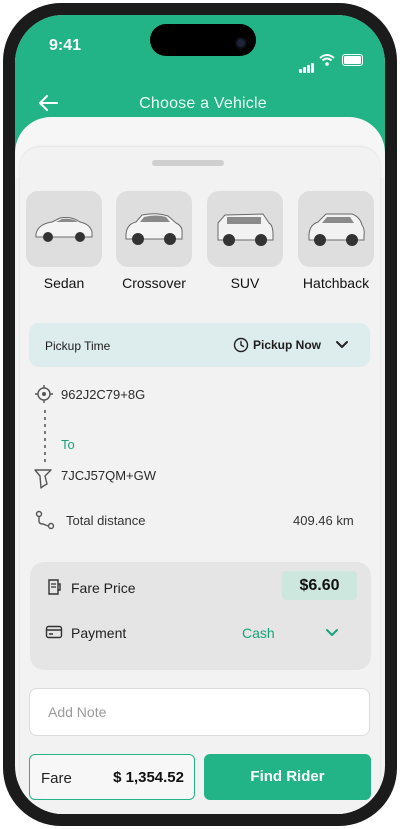 Image resolution: width=400 pixels, height=829 pixels. I want to click on origin-location-icon, so click(44, 394).